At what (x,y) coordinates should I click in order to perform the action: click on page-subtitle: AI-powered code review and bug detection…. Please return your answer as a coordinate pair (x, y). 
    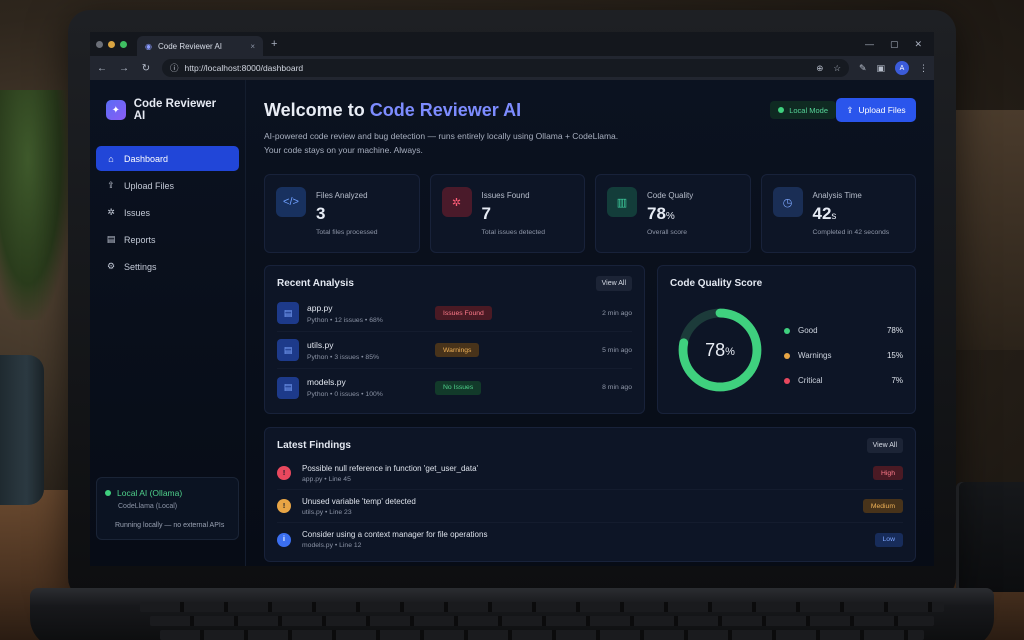
    Looking at the image, I should click on (590, 143).